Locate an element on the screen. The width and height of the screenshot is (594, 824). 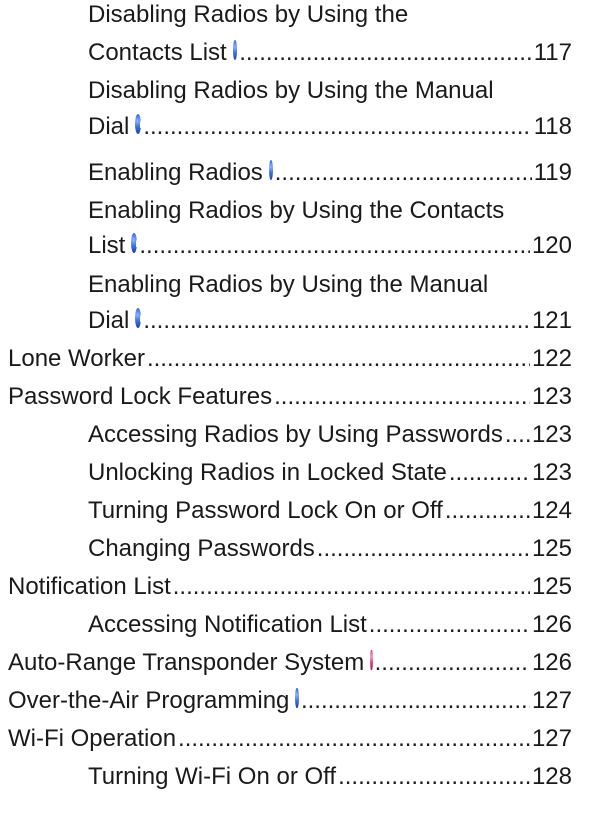
toc-entry: Accessing Notification List 126 is located at coordinates (330, 625).